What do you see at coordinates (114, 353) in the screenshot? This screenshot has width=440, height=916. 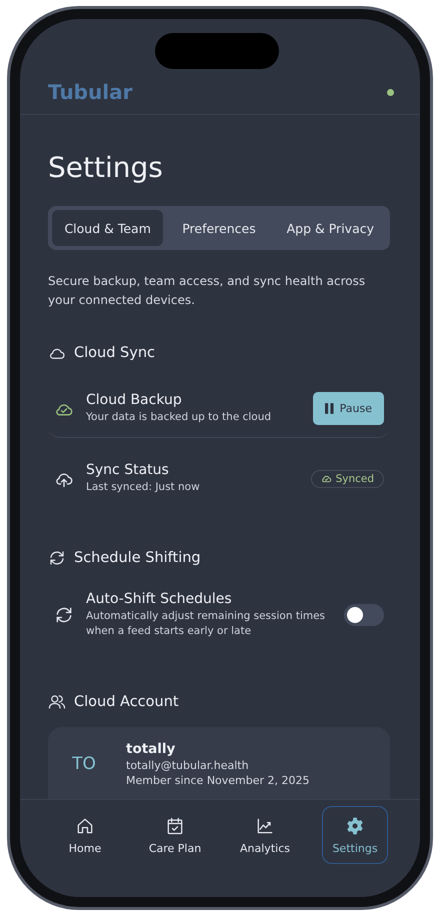 I see `section-title: Cloud Sync` at bounding box center [114, 353].